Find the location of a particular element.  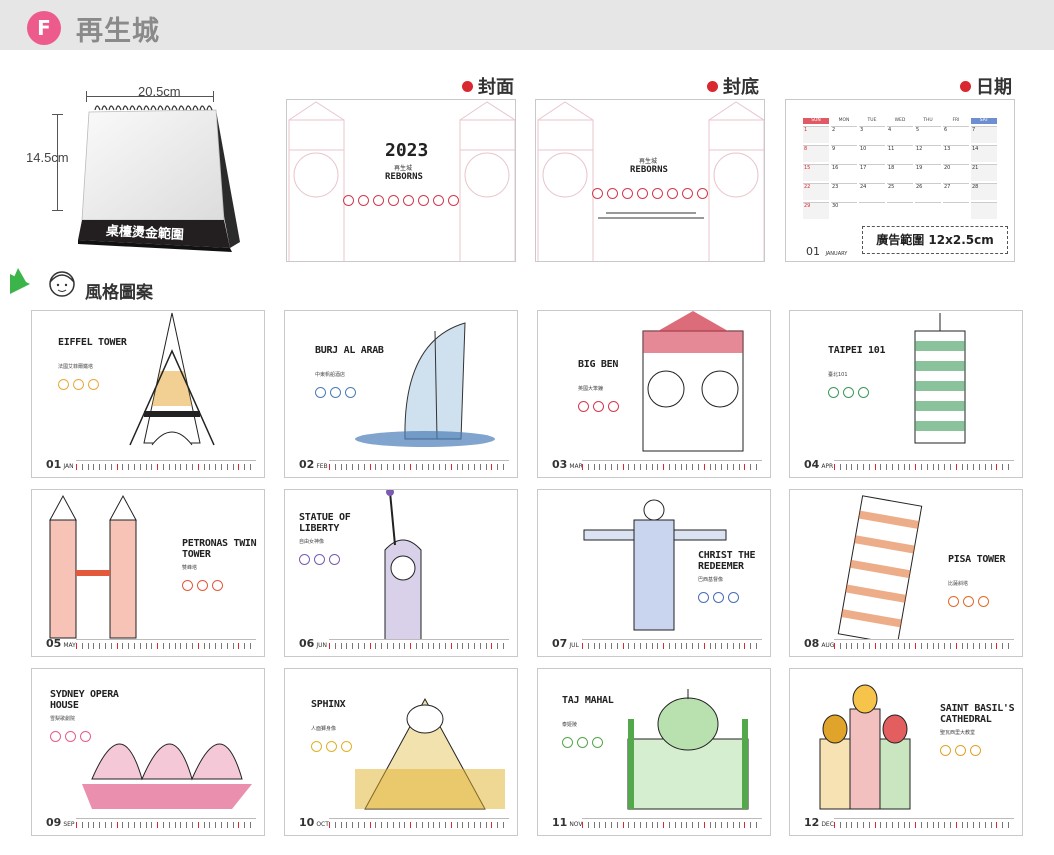

back-thumbnail: 再生城 REBORNS is located at coordinates (650, 180).